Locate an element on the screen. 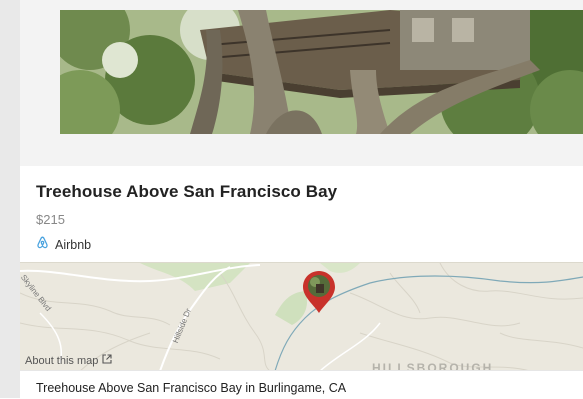  listing-source: Airbnb is located at coordinates (63, 245).